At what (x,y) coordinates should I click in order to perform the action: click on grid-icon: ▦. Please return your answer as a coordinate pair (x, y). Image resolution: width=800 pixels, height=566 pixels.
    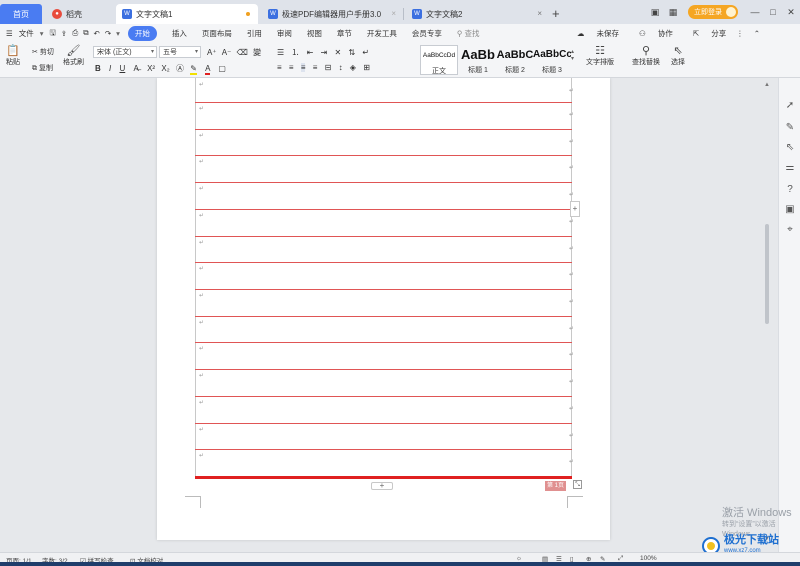
    Looking at the image, I should click on (673, 12).